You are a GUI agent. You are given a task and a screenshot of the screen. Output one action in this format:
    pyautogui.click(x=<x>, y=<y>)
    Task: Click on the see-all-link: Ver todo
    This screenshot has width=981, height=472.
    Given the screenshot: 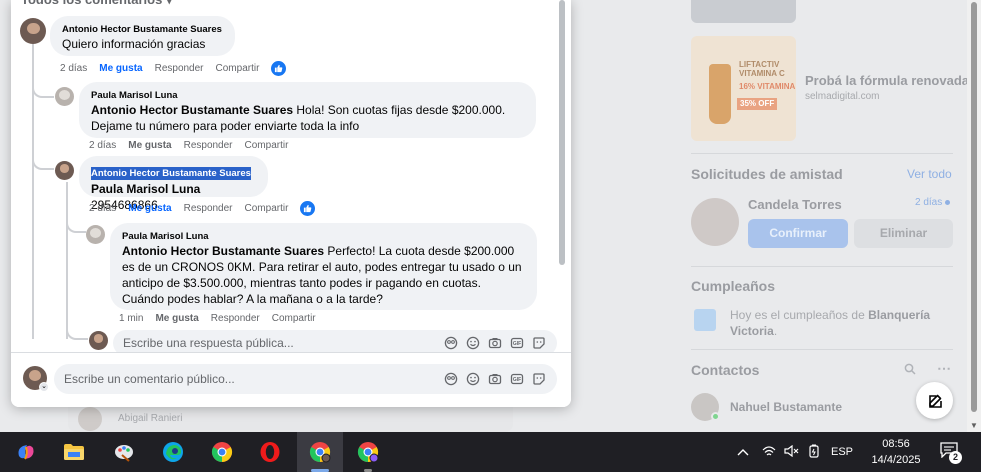 What is the action you would take?
    pyautogui.click(x=929, y=174)
    